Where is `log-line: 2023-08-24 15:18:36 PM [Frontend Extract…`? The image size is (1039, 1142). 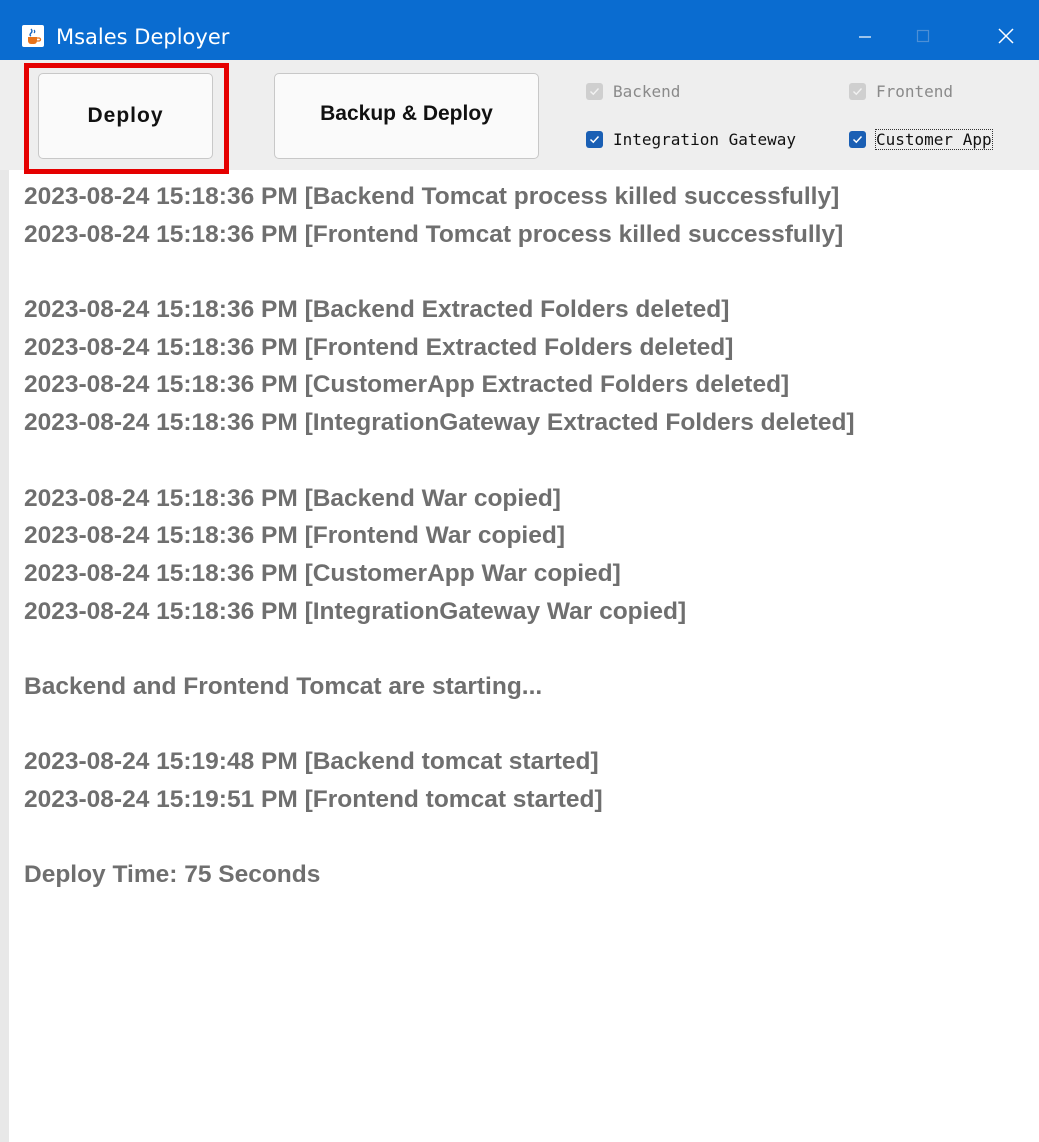 log-line: 2023-08-24 15:18:36 PM [Frontend Extract… is located at coordinates (379, 347).